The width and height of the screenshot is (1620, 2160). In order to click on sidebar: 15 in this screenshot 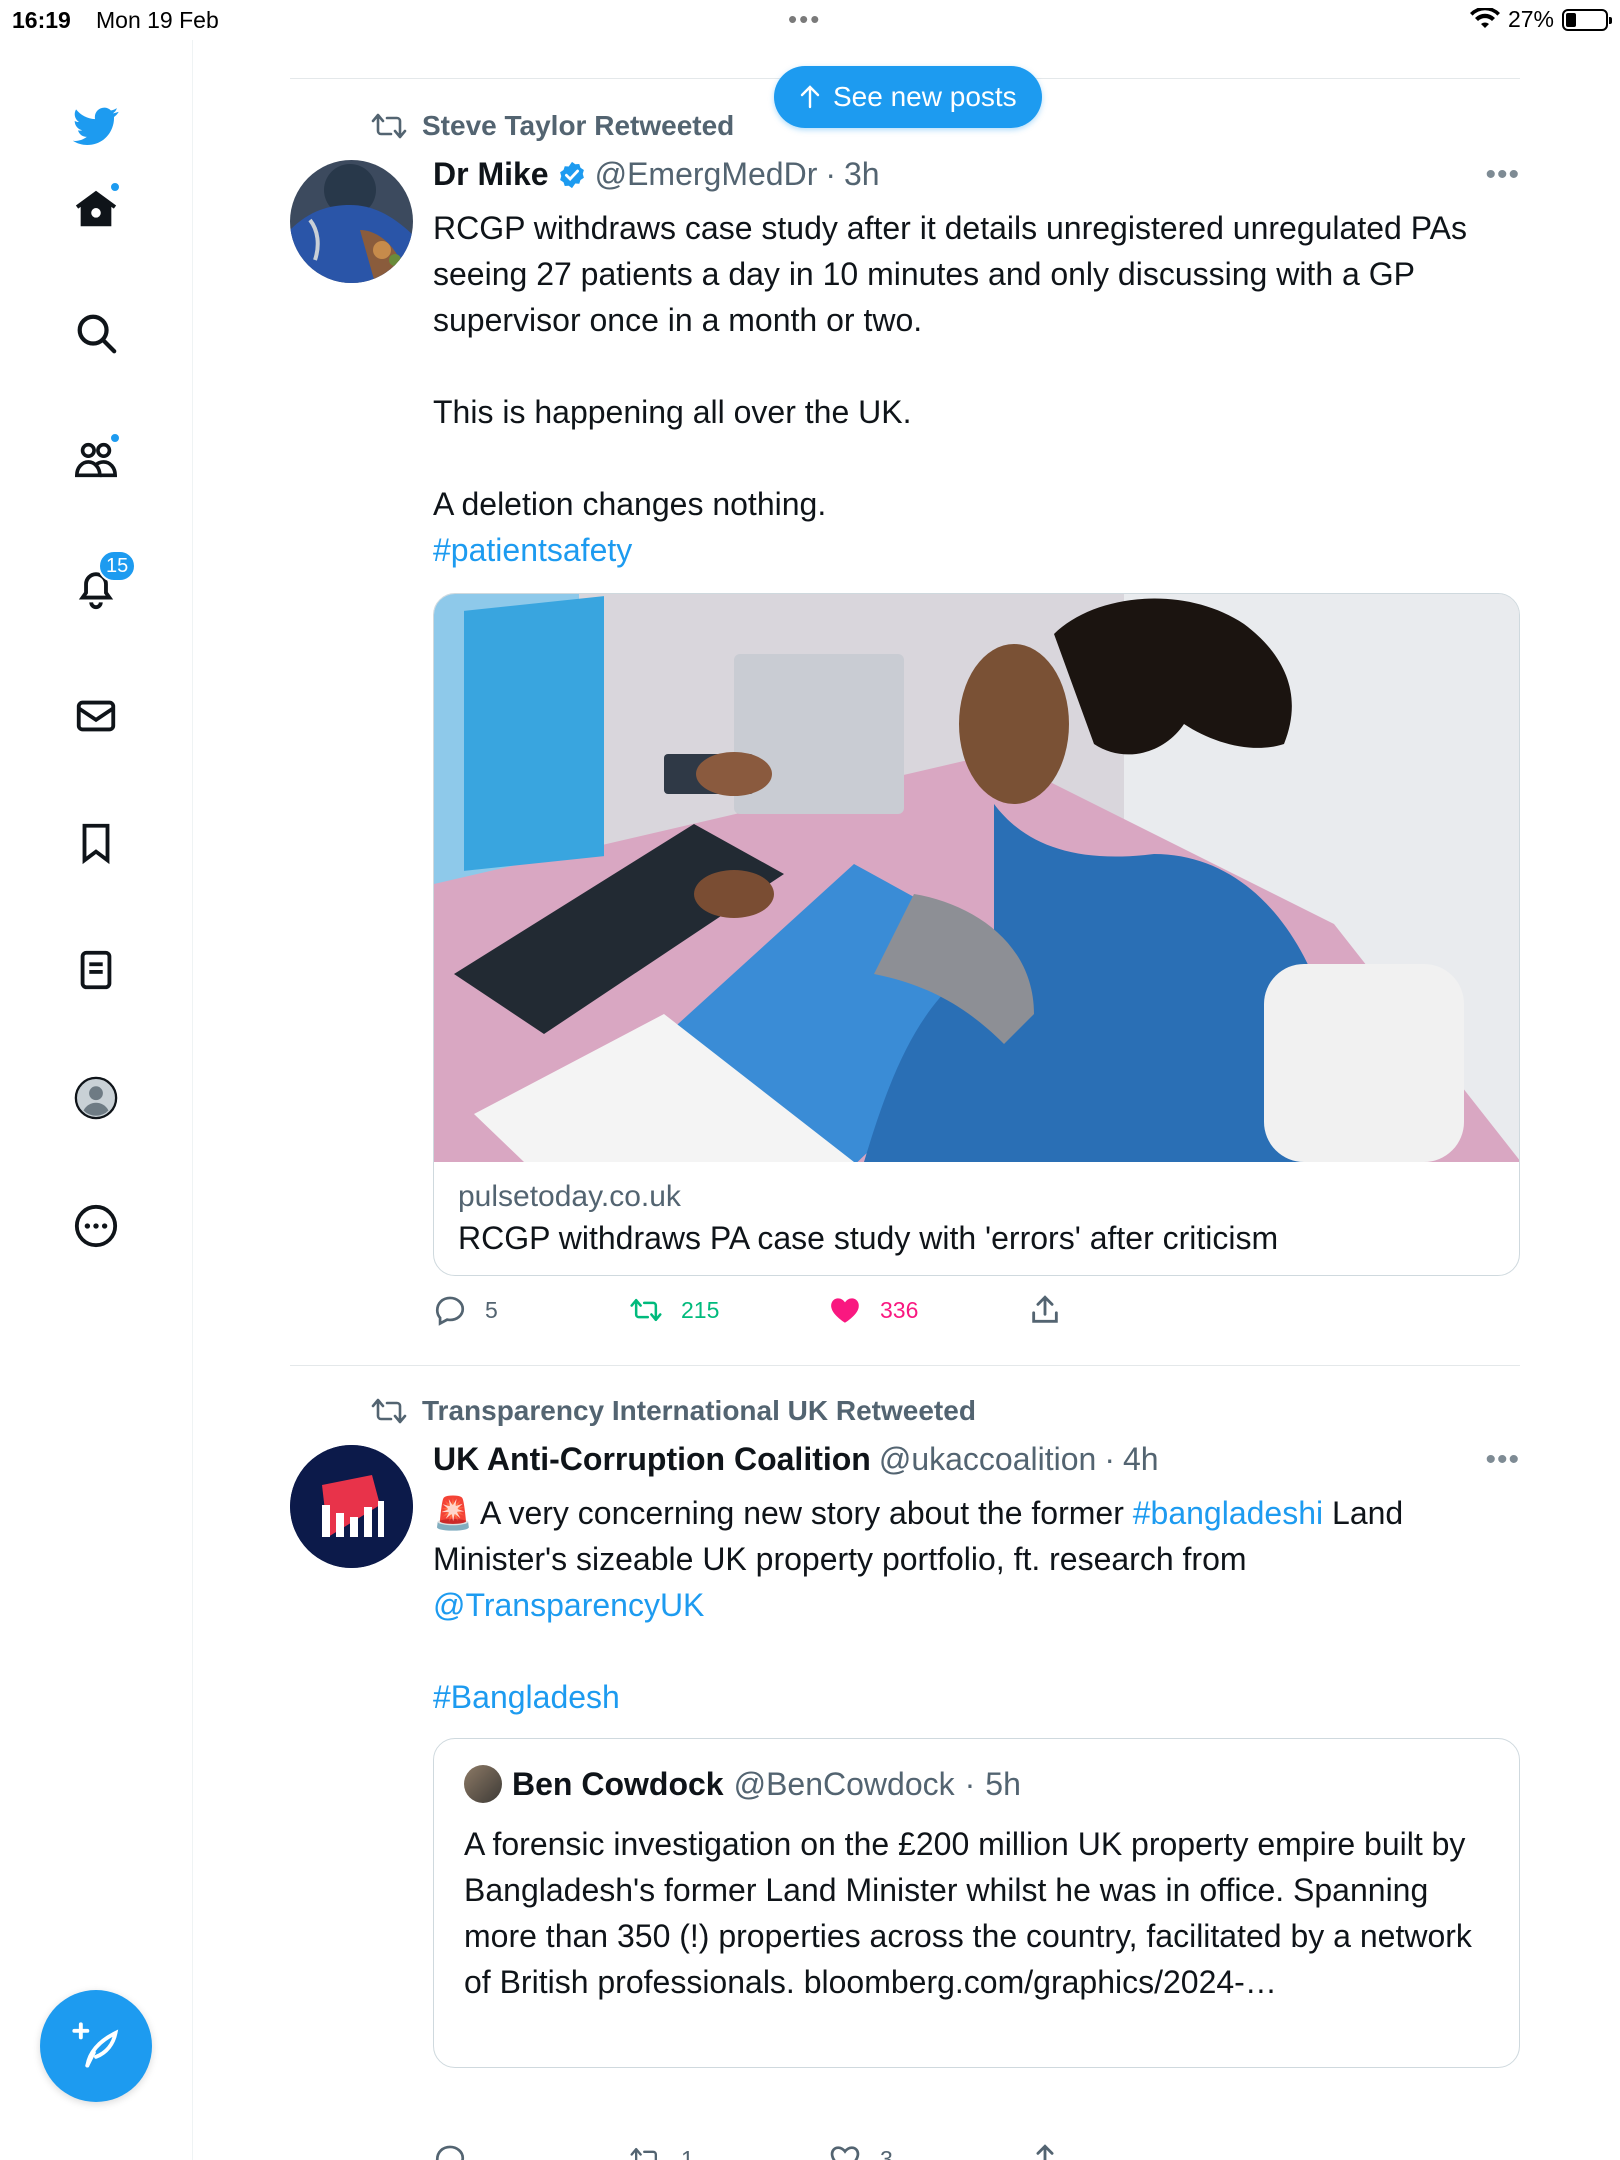, I will do `click(96, 1100)`.